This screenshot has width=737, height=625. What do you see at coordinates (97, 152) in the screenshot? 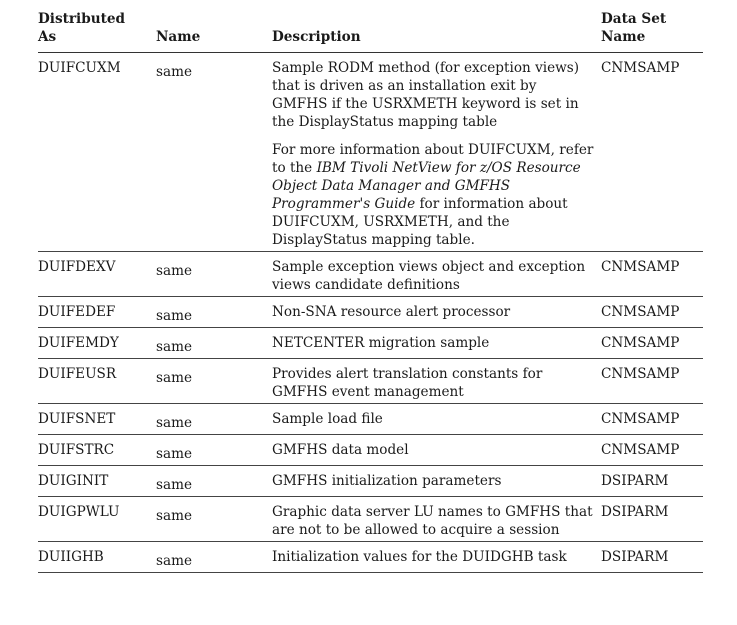
I see `cell-distributed-as: DUIFCUXM` at bounding box center [97, 152].